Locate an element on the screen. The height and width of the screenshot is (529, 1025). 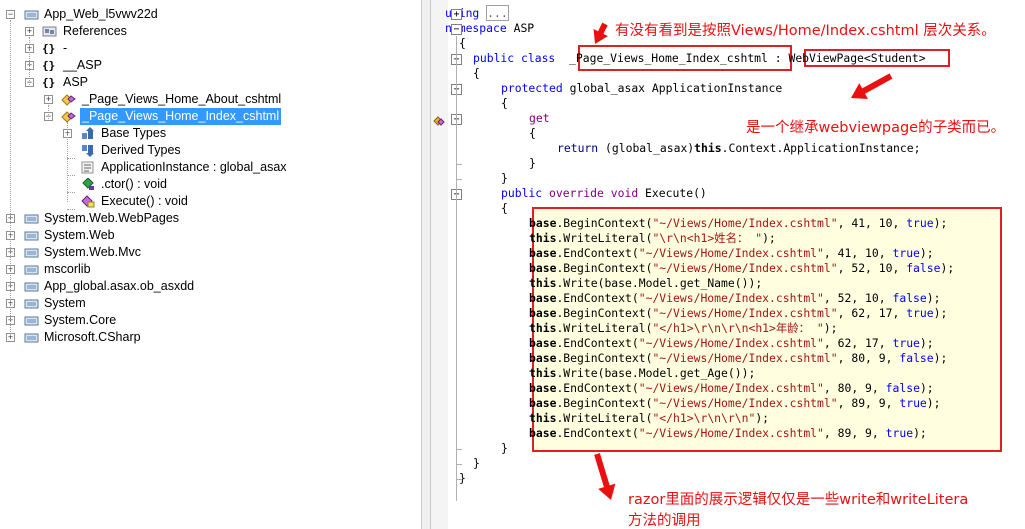
tree-item-label: Microsoft.CSharp is located at coordinates (92, 337).